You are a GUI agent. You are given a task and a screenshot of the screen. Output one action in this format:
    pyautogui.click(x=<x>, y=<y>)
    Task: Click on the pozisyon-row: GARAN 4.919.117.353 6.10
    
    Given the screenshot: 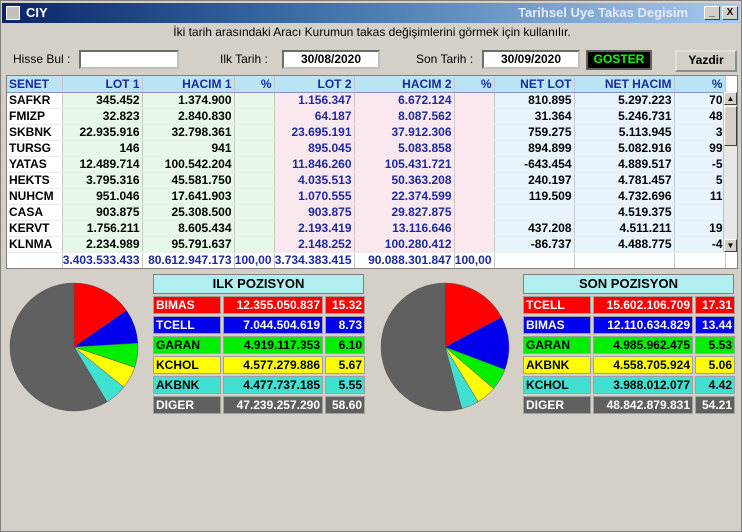 What is the action you would take?
    pyautogui.click(x=259, y=345)
    